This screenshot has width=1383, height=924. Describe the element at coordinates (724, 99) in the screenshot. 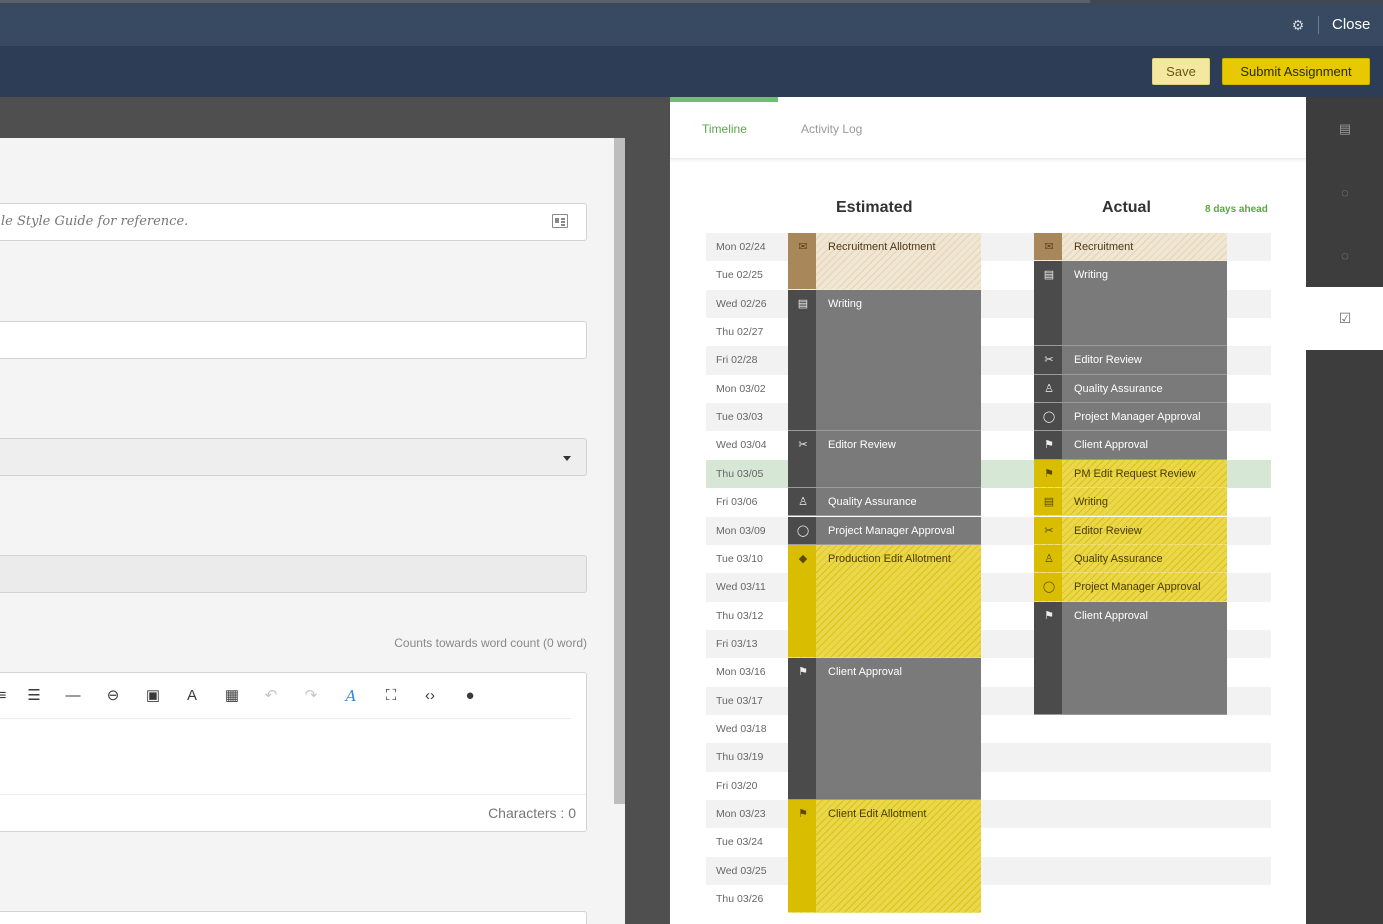

I see `active-tab-indicator` at that location.